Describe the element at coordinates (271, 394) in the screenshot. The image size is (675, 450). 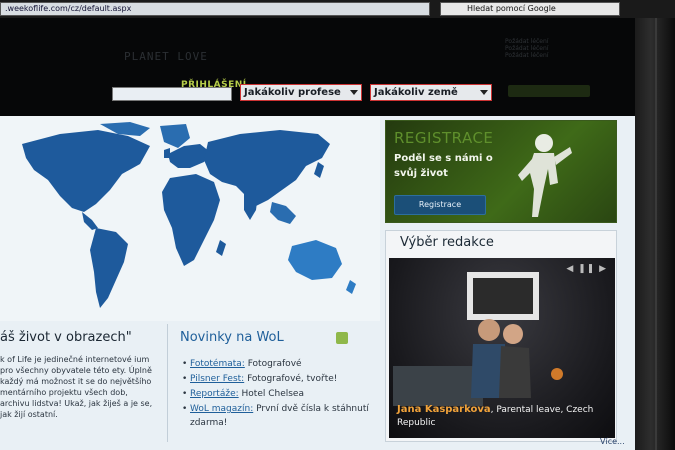
I see `news-text: Hotel Chelsea` at that location.